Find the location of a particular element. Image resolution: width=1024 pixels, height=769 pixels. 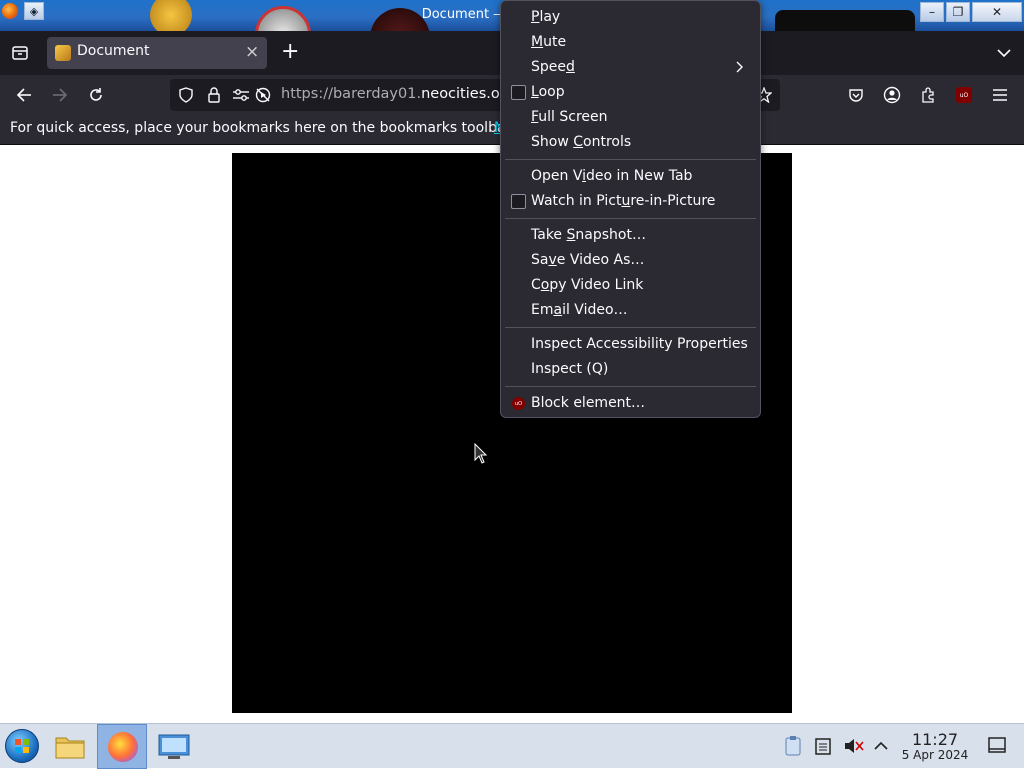

list-all-tabs-icon is located at coordinates (1004, 53).